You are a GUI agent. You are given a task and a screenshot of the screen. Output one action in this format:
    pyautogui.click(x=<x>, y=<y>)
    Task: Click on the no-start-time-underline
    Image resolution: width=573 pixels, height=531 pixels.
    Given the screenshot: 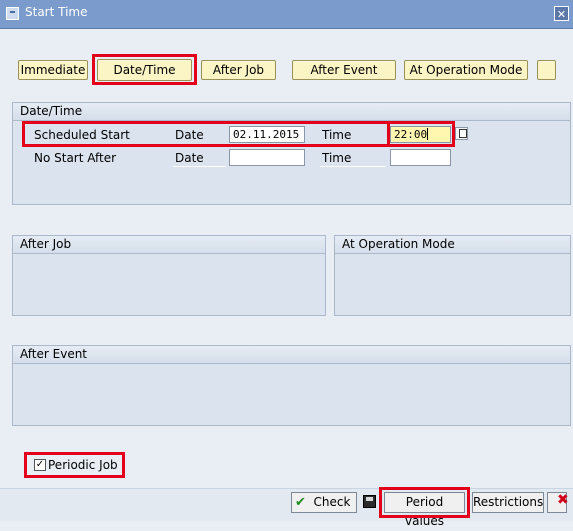 What is the action you would take?
    pyautogui.click(x=353, y=158)
    